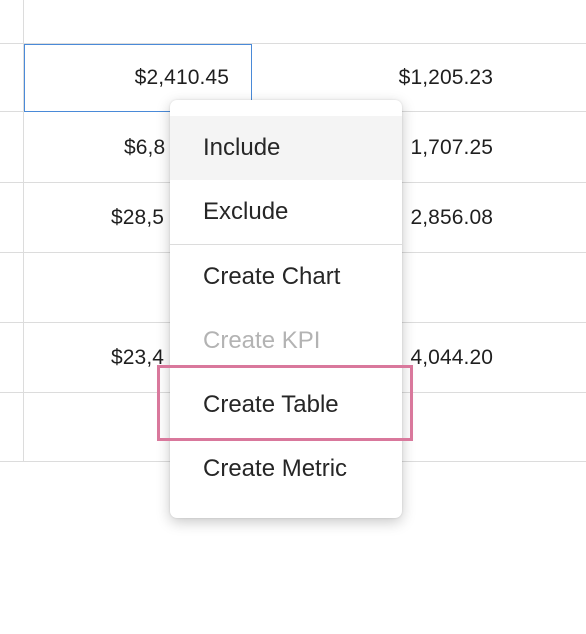 The image size is (586, 634). I want to click on table-cell: $28,5, so click(109, 218).